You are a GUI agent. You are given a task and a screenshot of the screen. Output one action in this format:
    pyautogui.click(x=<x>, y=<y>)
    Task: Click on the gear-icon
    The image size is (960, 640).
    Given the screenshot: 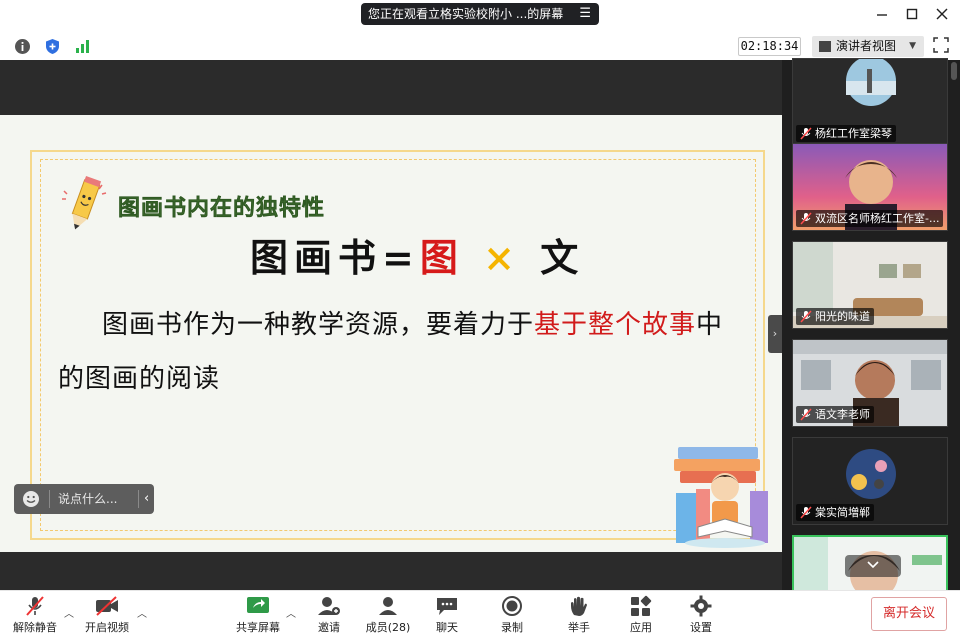 What is the action you would take?
    pyautogui.click(x=701, y=606)
    